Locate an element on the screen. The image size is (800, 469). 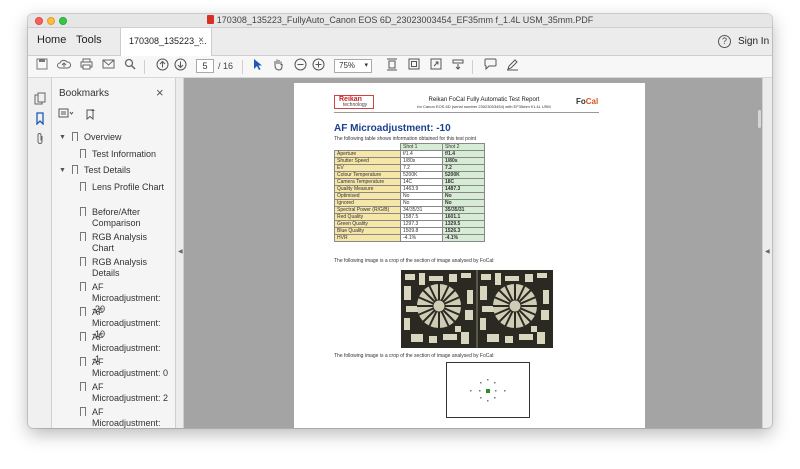
table-cell: 5200K is located at coordinates (421, 175).